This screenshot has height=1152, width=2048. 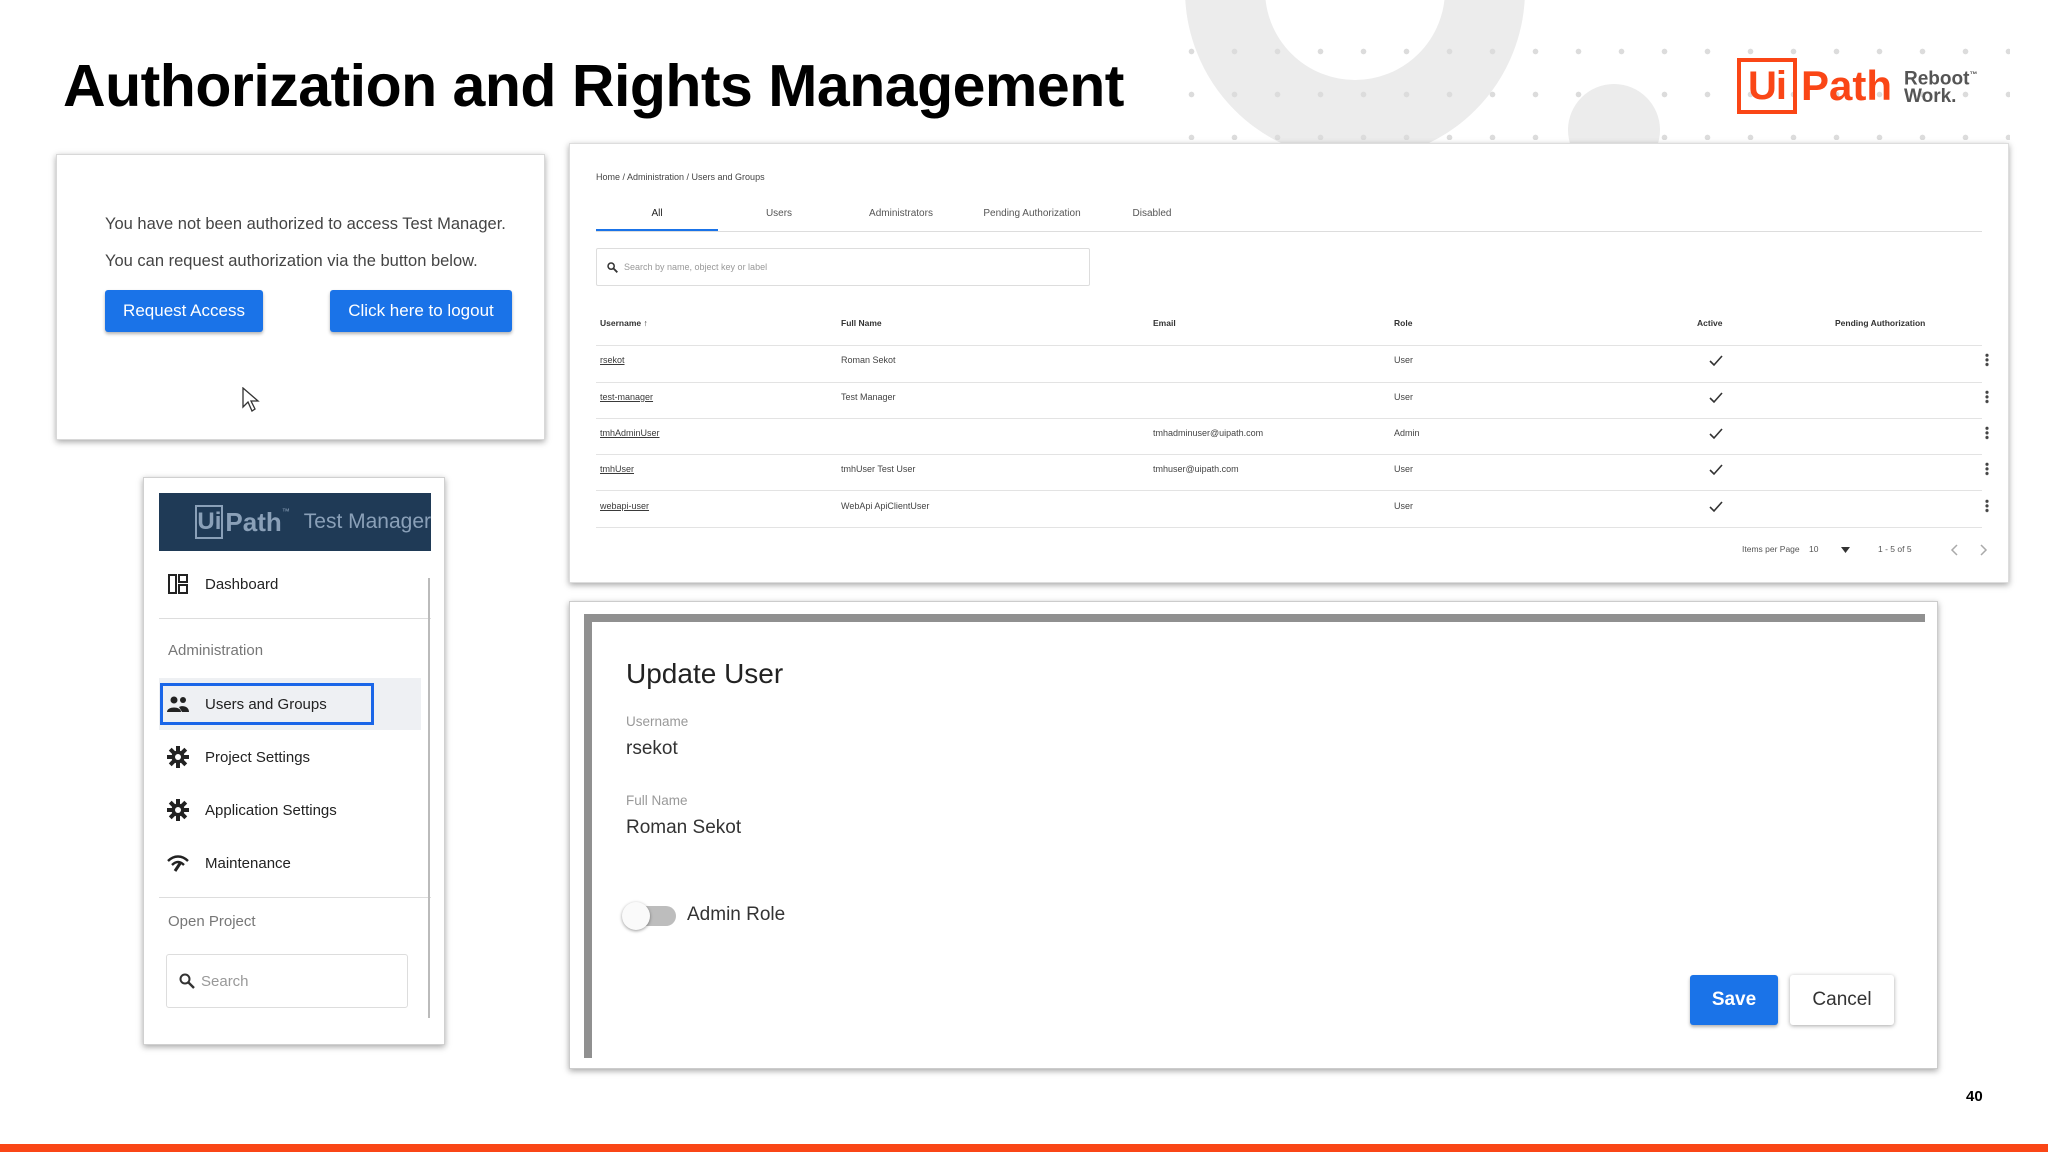 What do you see at coordinates (617, 469) in the screenshot?
I see `username-link: tmhUser` at bounding box center [617, 469].